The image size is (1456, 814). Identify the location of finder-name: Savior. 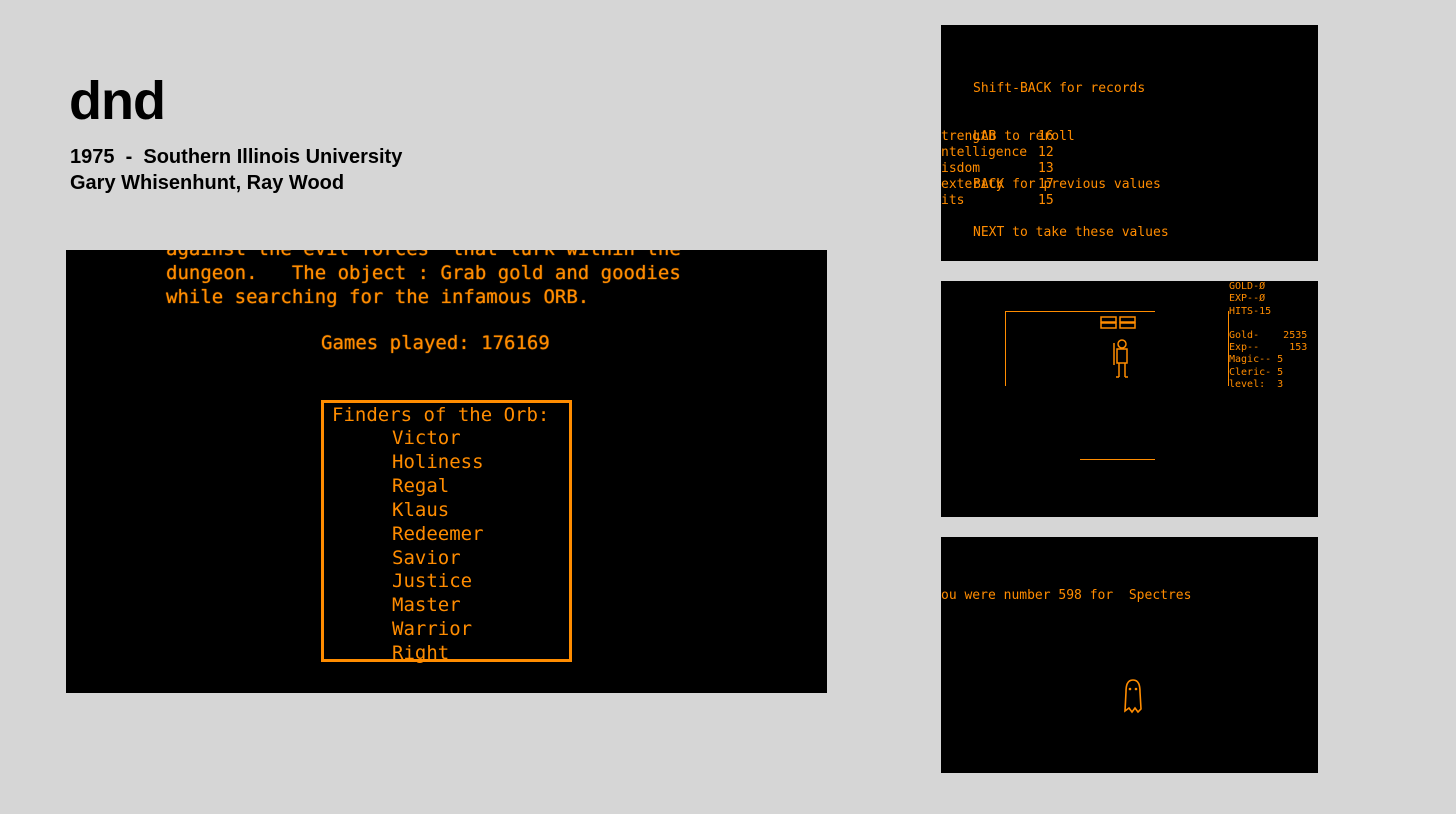
(426, 557).